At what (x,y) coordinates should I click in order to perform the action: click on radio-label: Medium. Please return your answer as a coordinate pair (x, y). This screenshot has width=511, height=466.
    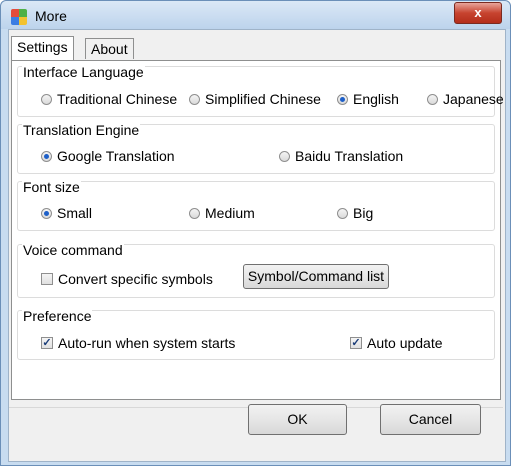
    Looking at the image, I should click on (230, 213).